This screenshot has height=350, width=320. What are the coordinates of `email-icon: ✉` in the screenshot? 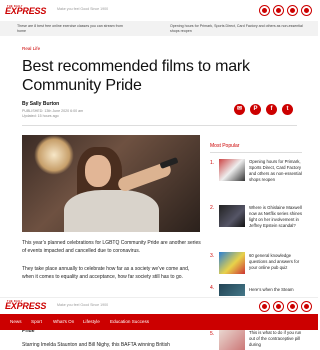 It's located at (239, 109).